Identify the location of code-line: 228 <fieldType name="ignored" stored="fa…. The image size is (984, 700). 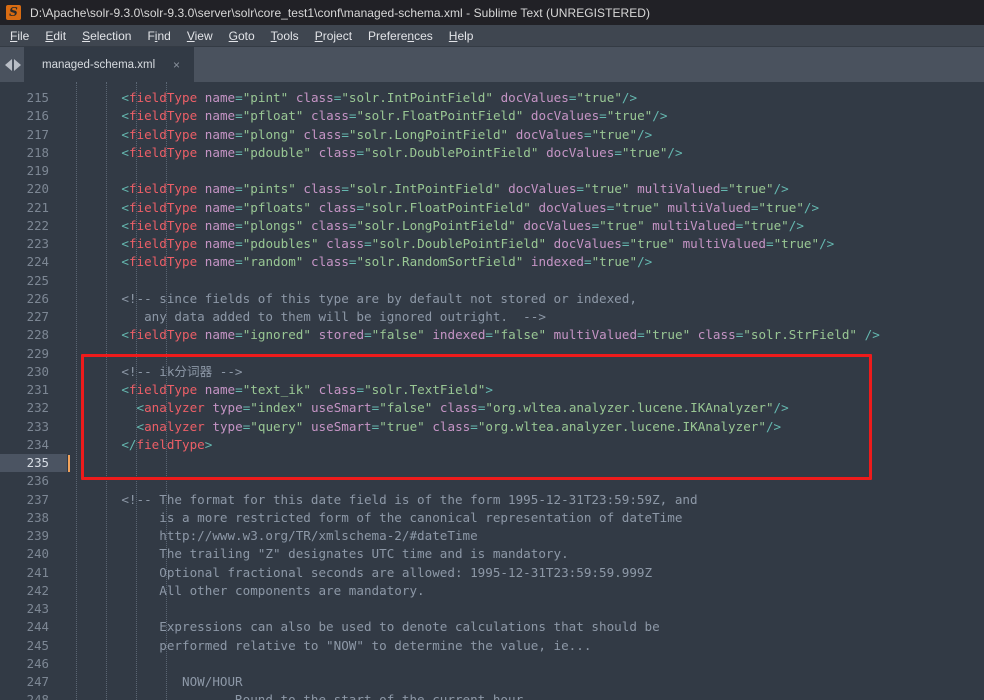
(492, 335).